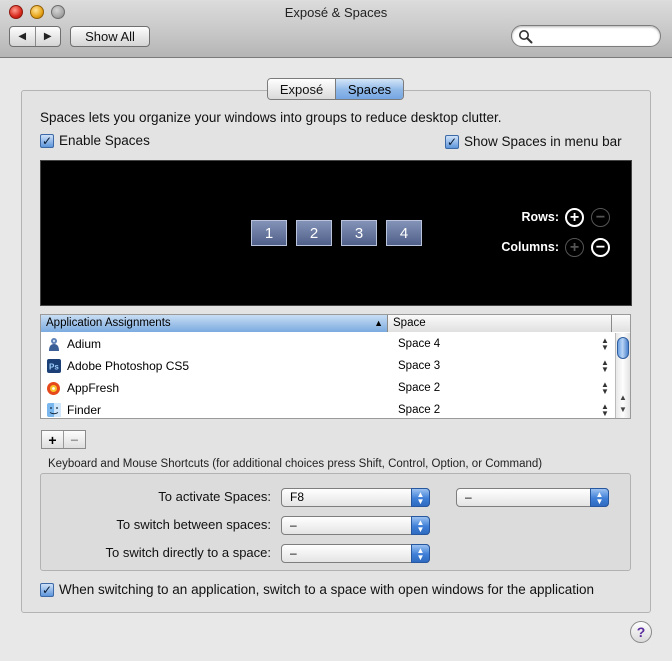 This screenshot has height=661, width=672. What do you see at coordinates (493, 366) in the screenshot?
I see `space-value: Space 3` at bounding box center [493, 366].